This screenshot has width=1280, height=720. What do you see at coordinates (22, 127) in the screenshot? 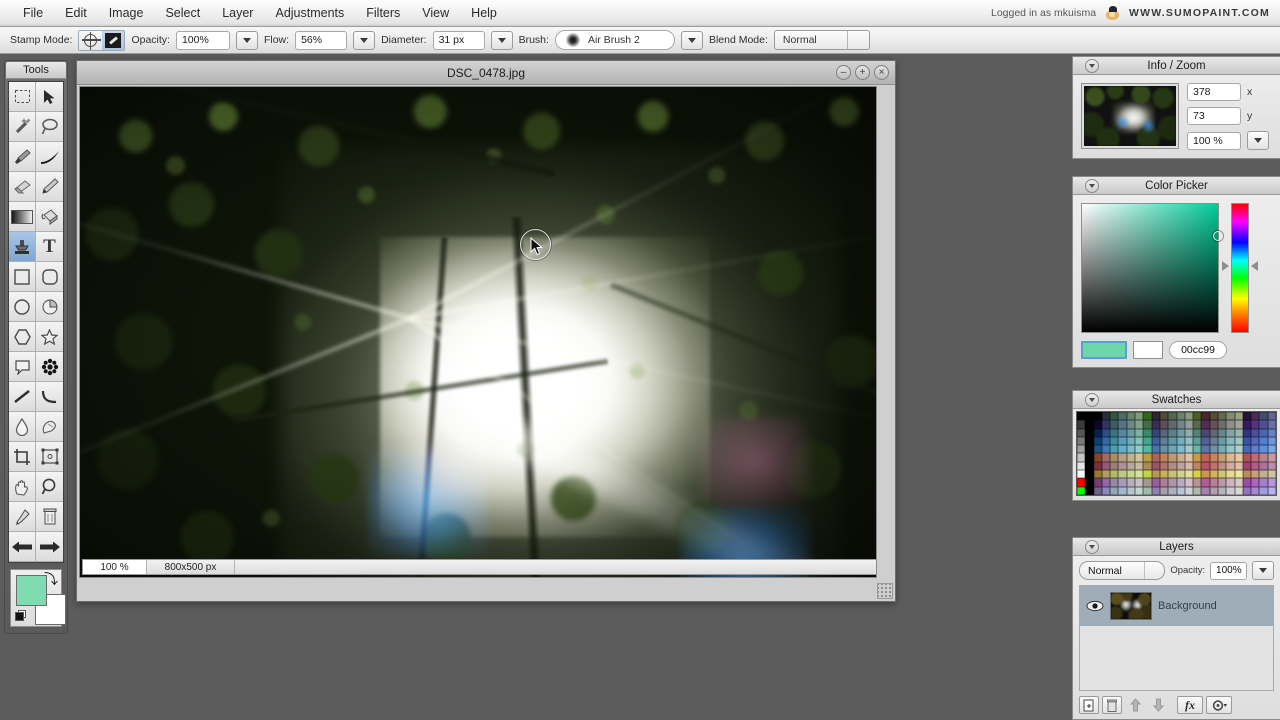
I see `tool-magic-wand` at bounding box center [22, 127].